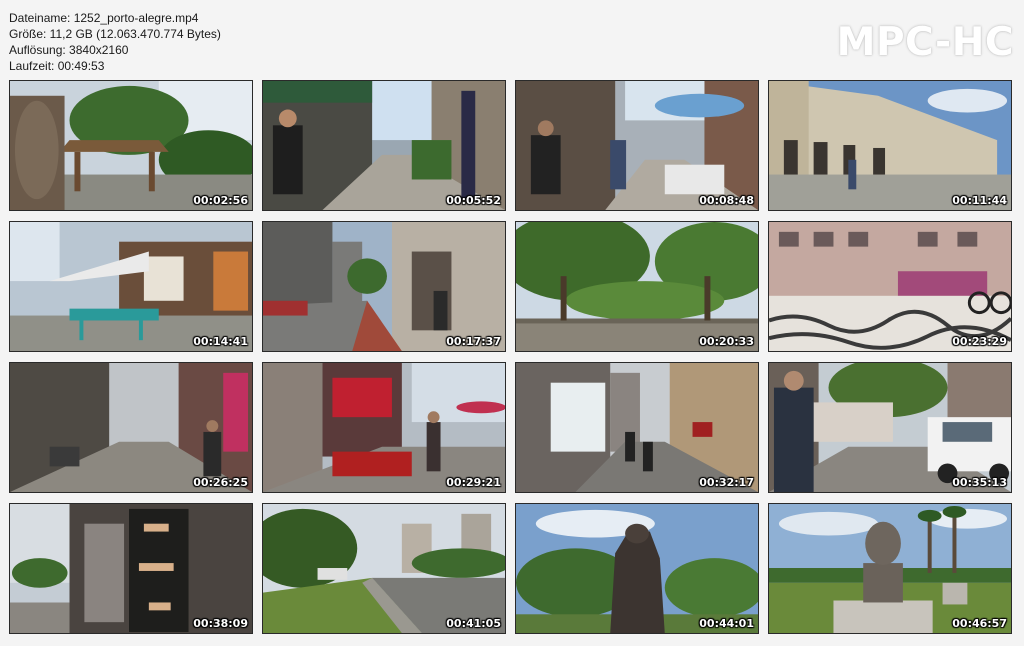  What do you see at coordinates (473, 623) in the screenshot?
I see `timestamp: 00:41:05` at bounding box center [473, 623].